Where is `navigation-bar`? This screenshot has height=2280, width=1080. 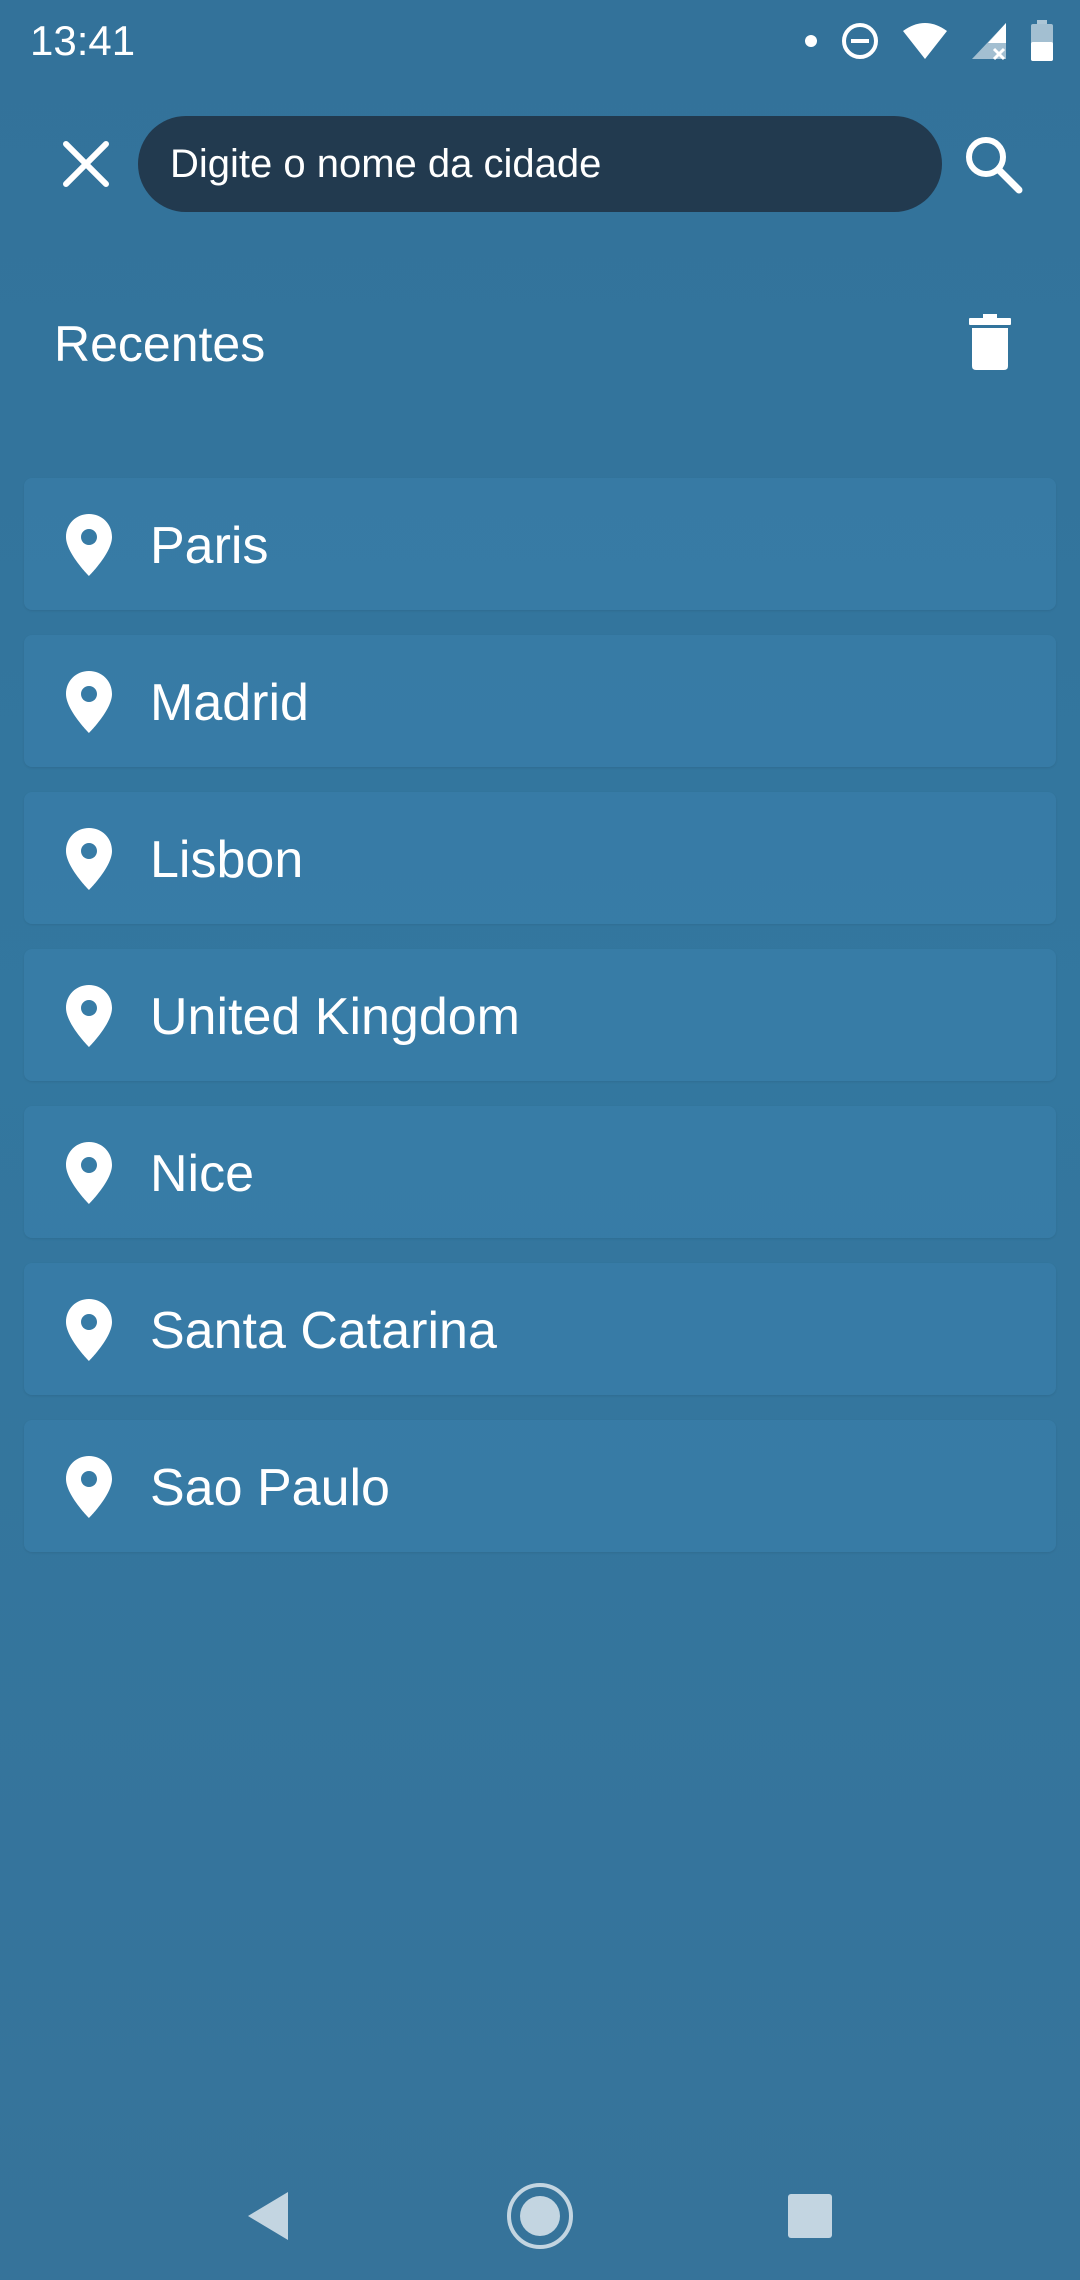
navigation-bar is located at coordinates (540, 2214).